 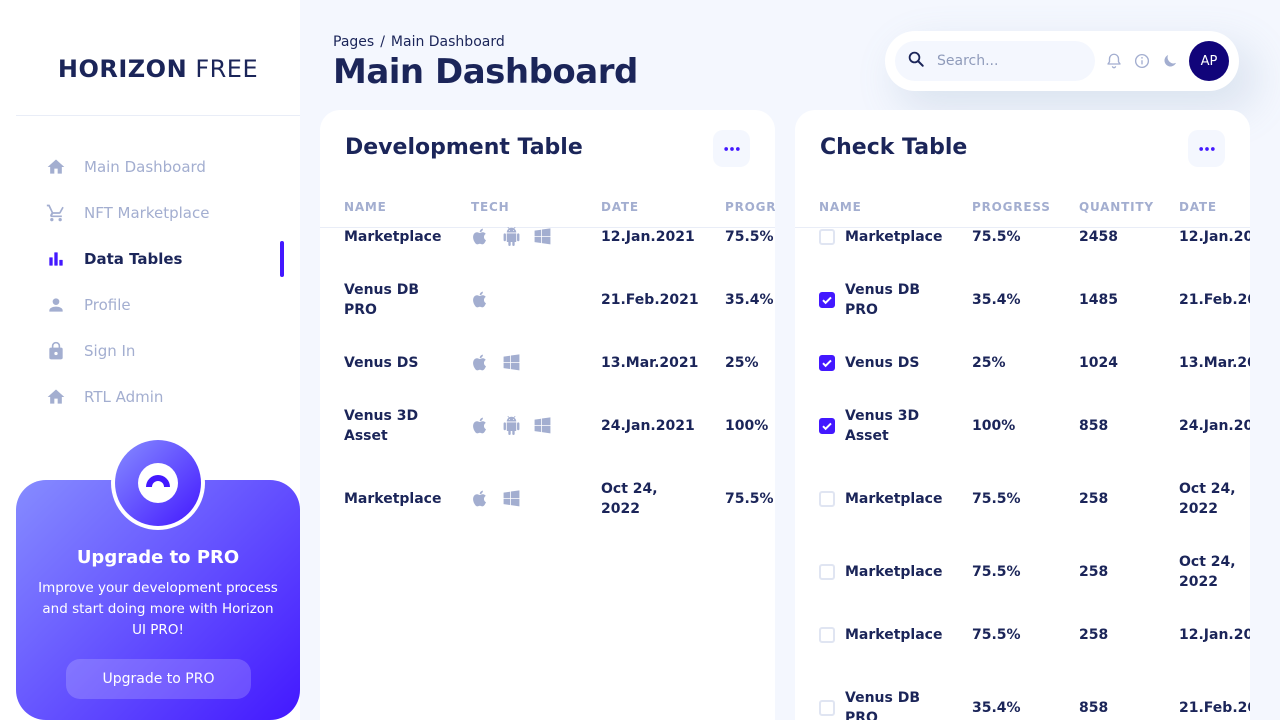 I want to click on table-row: Venus DB PRO 35.4% 858 21.Feb.2021, so click(x=1022, y=703).